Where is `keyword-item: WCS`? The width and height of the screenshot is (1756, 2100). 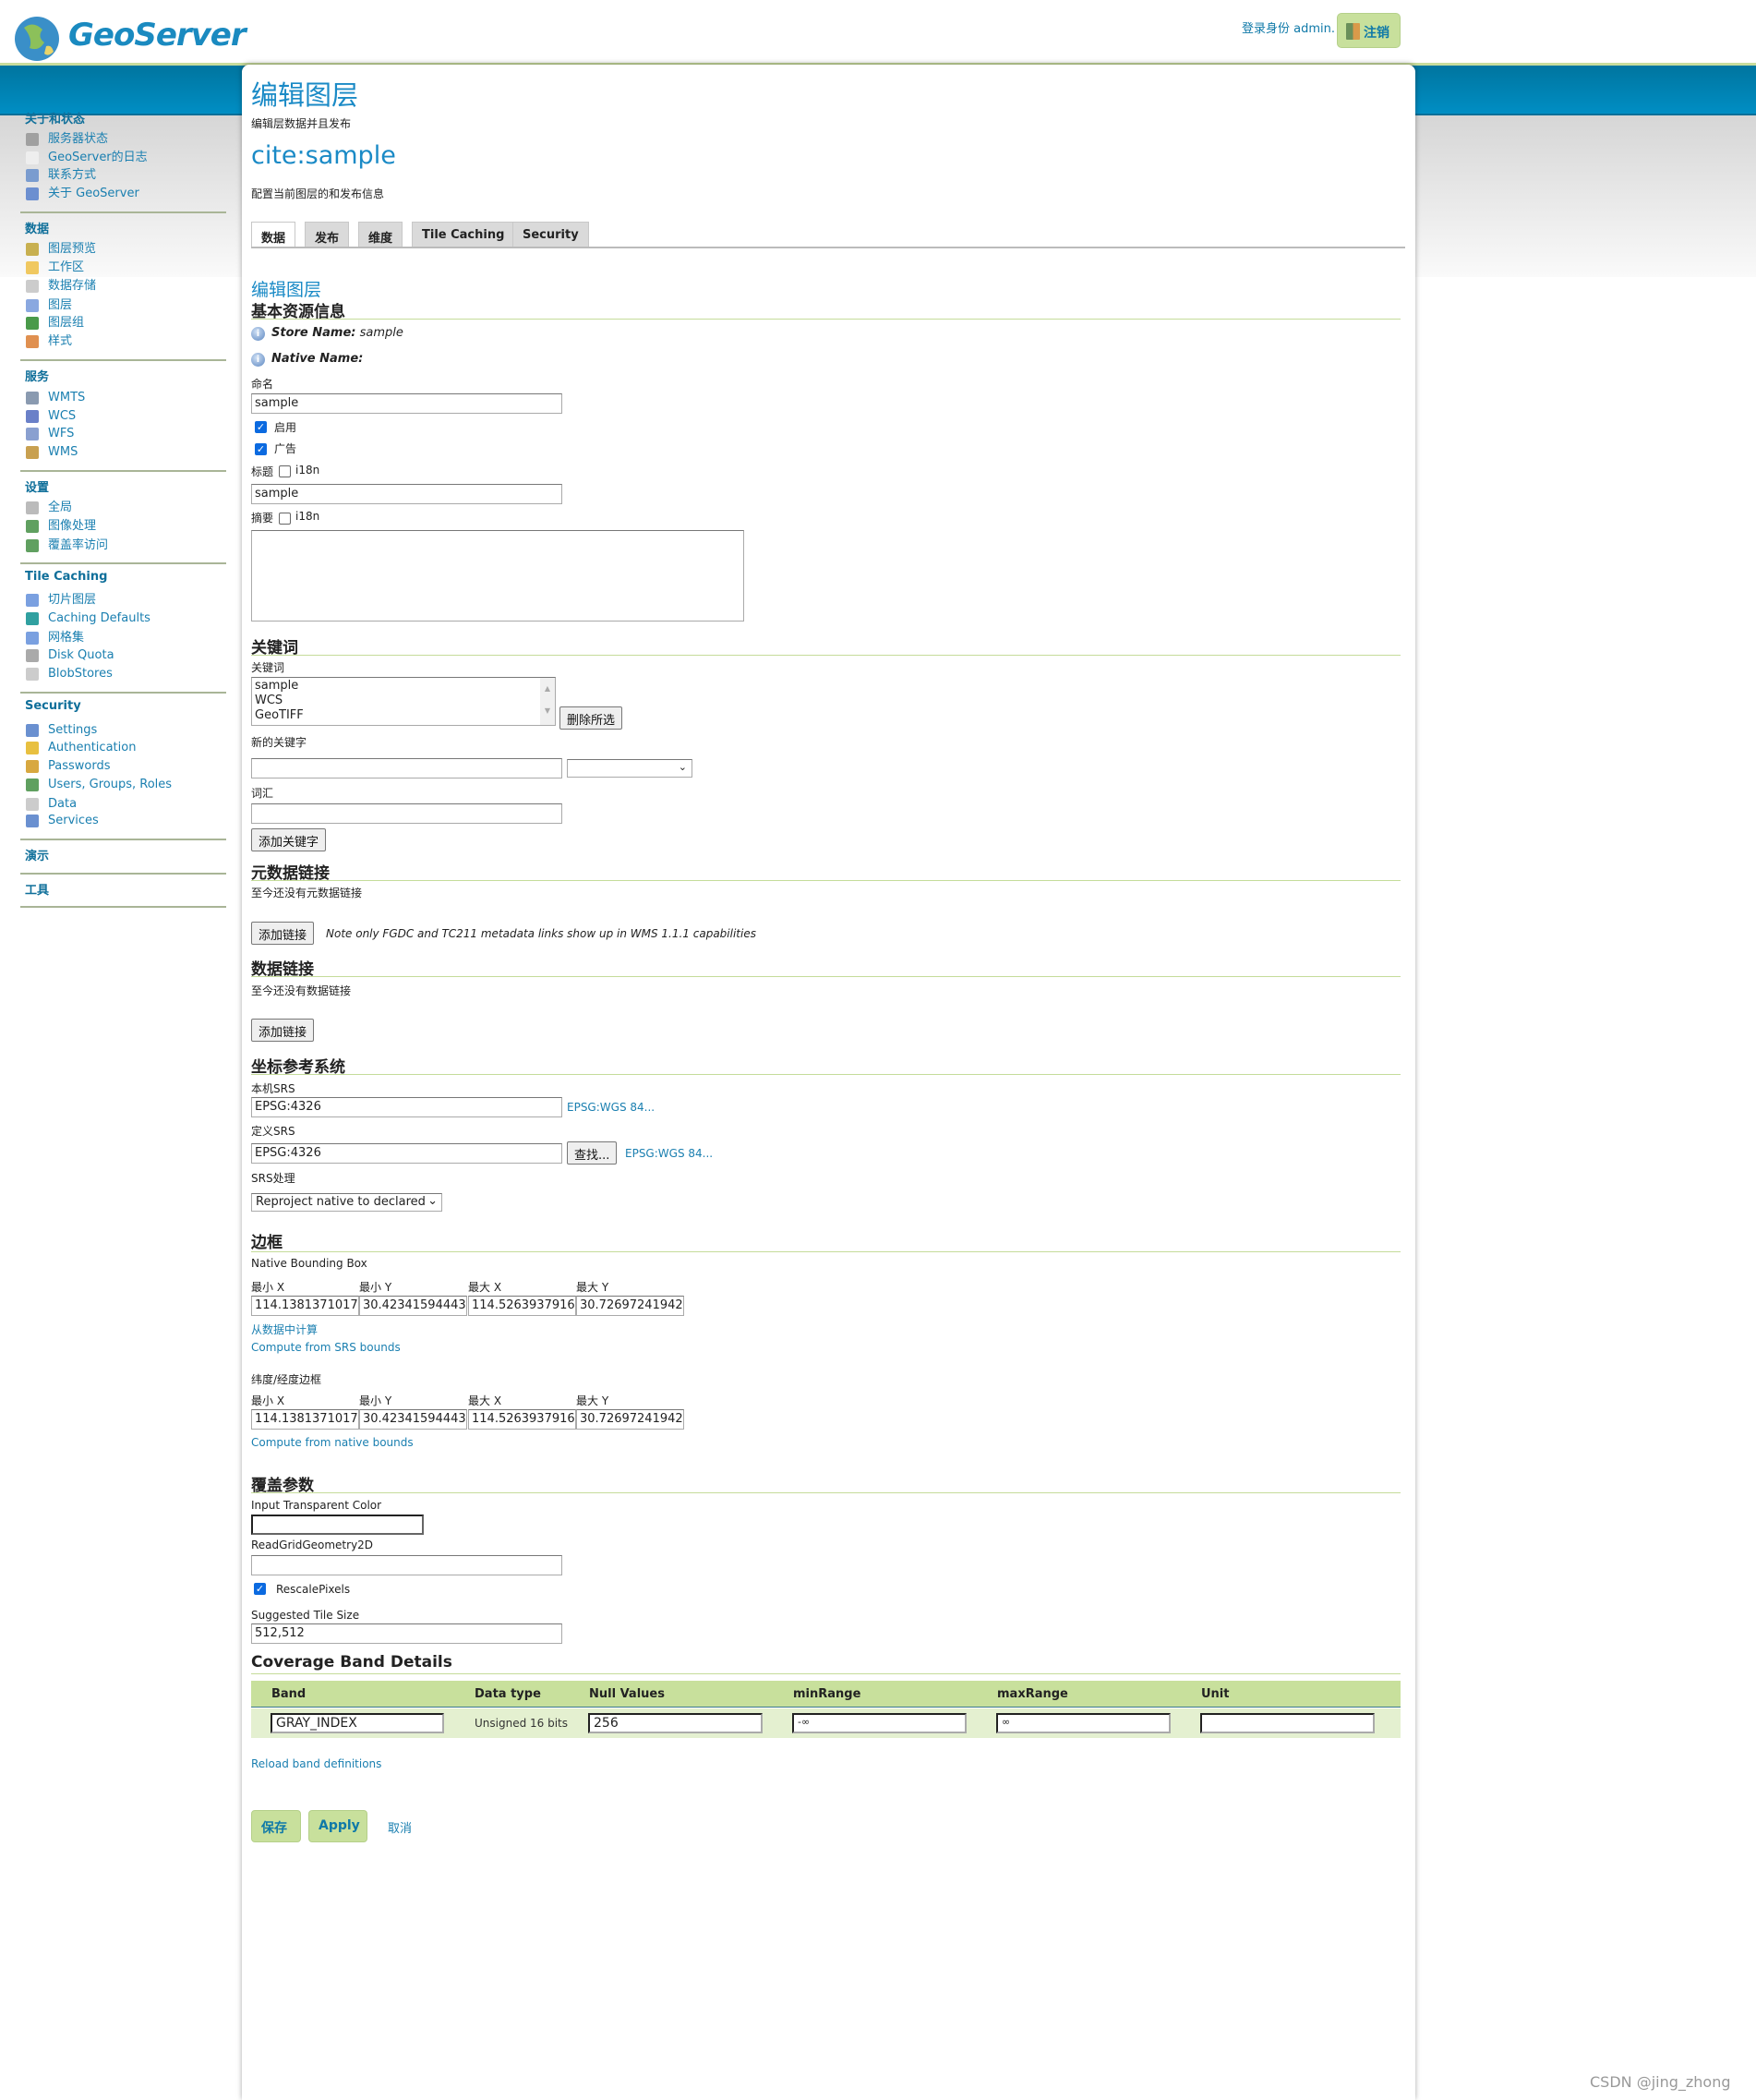 keyword-item: WCS is located at coordinates (403, 701).